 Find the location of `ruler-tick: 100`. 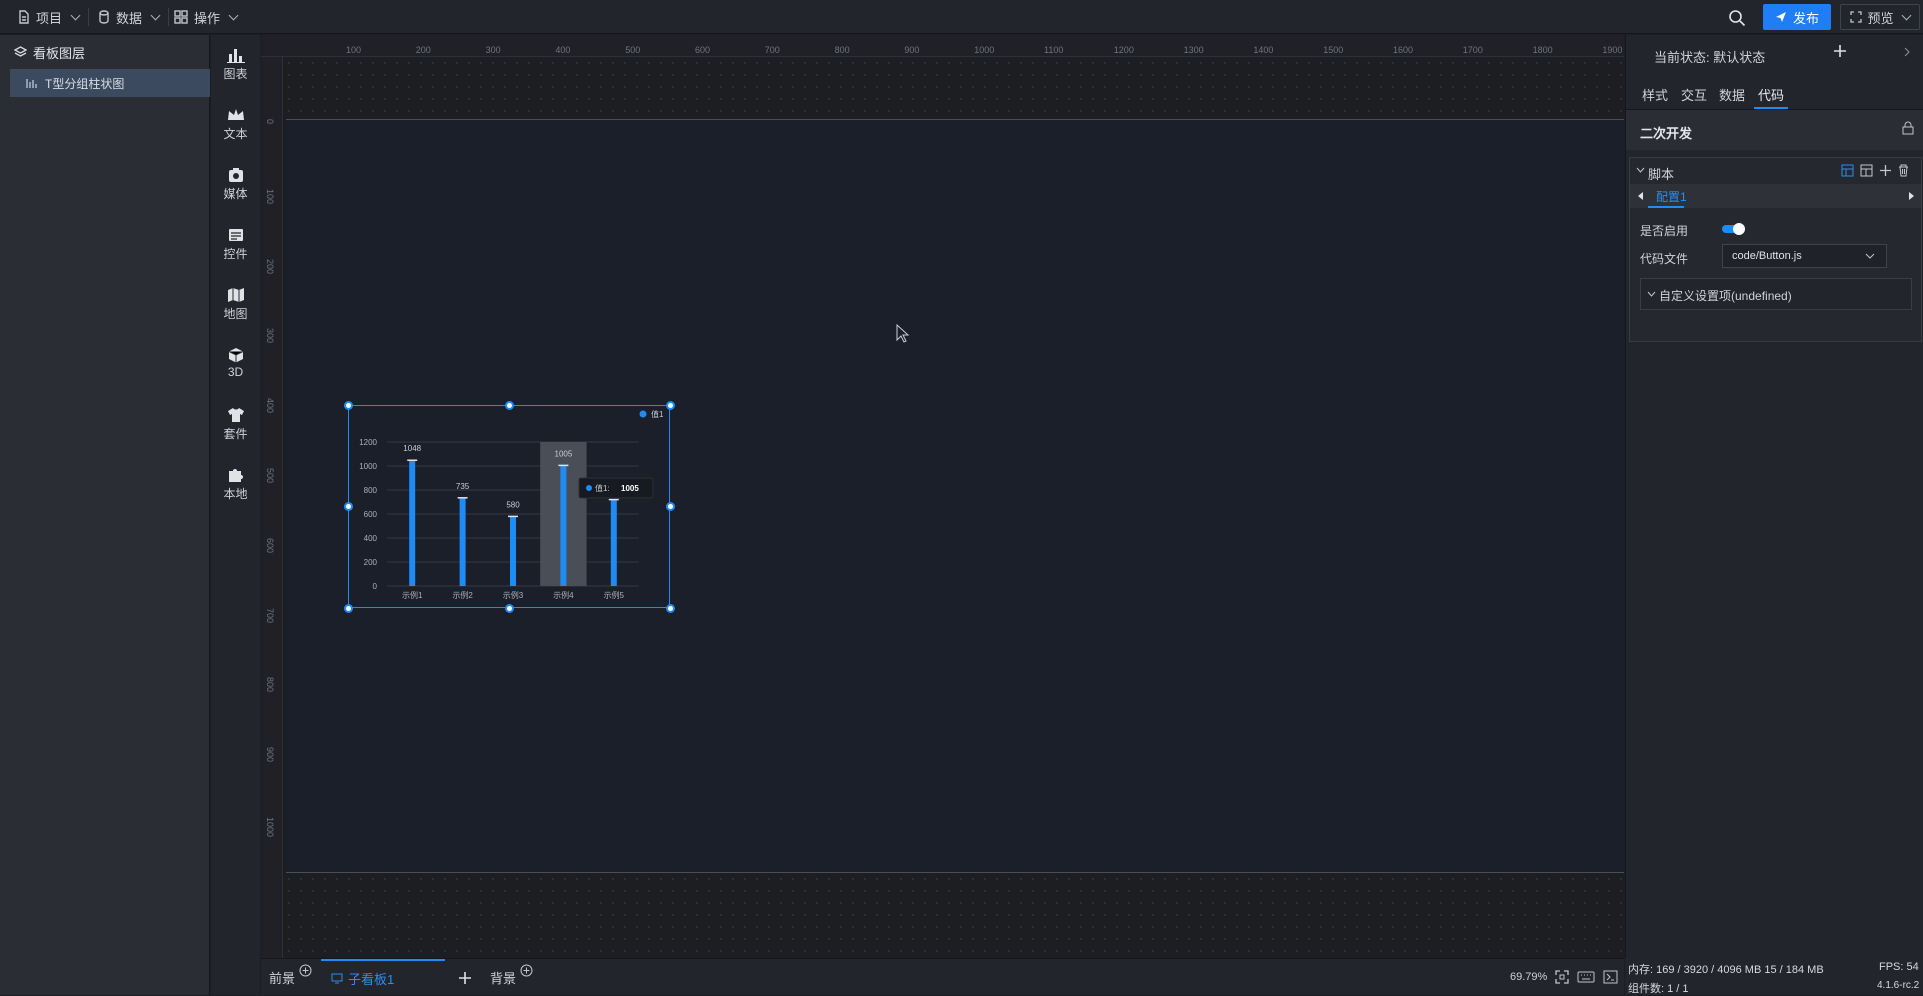

ruler-tick: 100 is located at coordinates (354, 50).